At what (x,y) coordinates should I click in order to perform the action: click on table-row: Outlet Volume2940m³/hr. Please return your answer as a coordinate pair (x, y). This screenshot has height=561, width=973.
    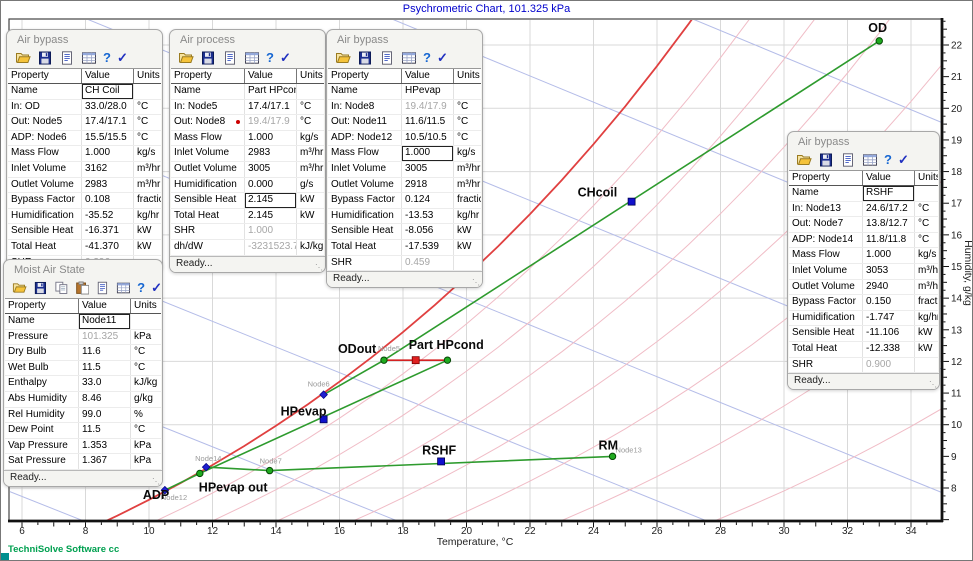
    Looking at the image, I should click on (863, 287).